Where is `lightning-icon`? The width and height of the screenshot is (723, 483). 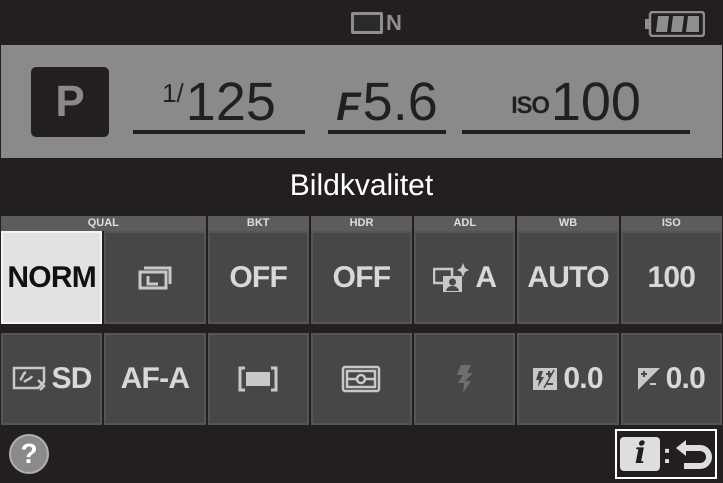 lightning-icon is located at coordinates (464, 379).